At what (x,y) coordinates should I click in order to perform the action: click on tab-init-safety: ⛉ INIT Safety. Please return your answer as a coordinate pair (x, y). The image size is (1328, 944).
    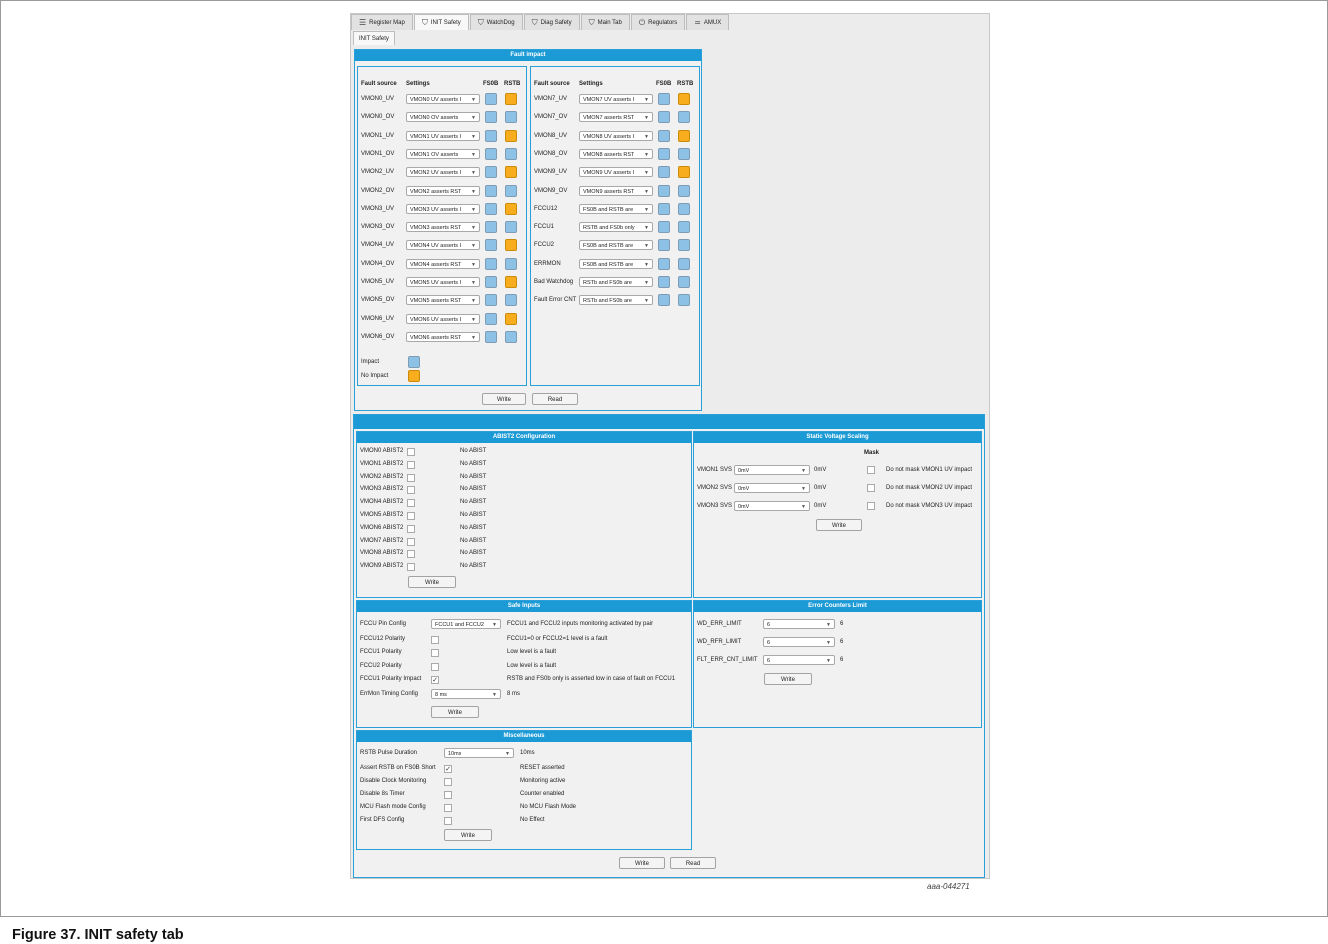
    Looking at the image, I should click on (441, 22).